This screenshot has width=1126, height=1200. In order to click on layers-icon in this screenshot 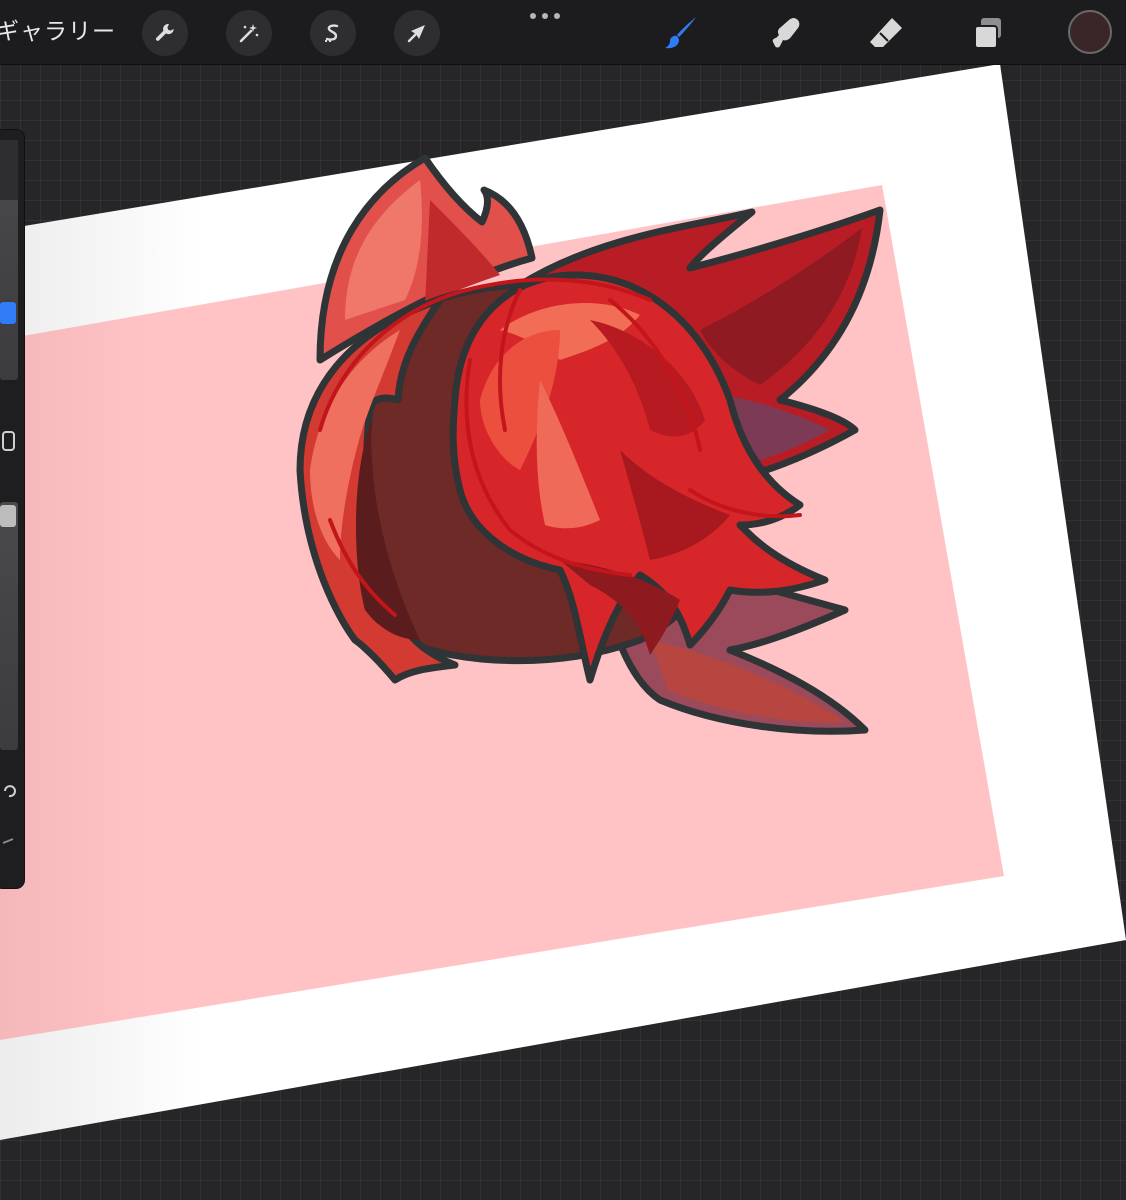, I will do `click(987, 33)`.